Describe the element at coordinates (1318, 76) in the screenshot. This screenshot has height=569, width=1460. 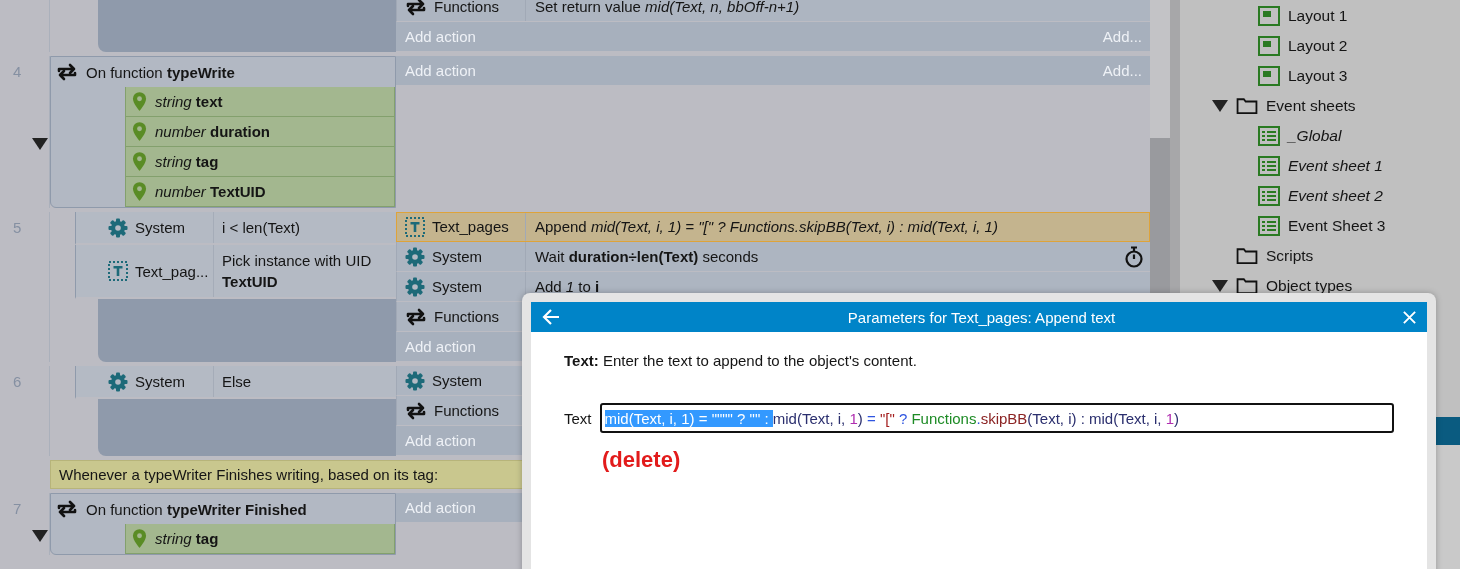
I see `tree-item: Layout 3` at that location.